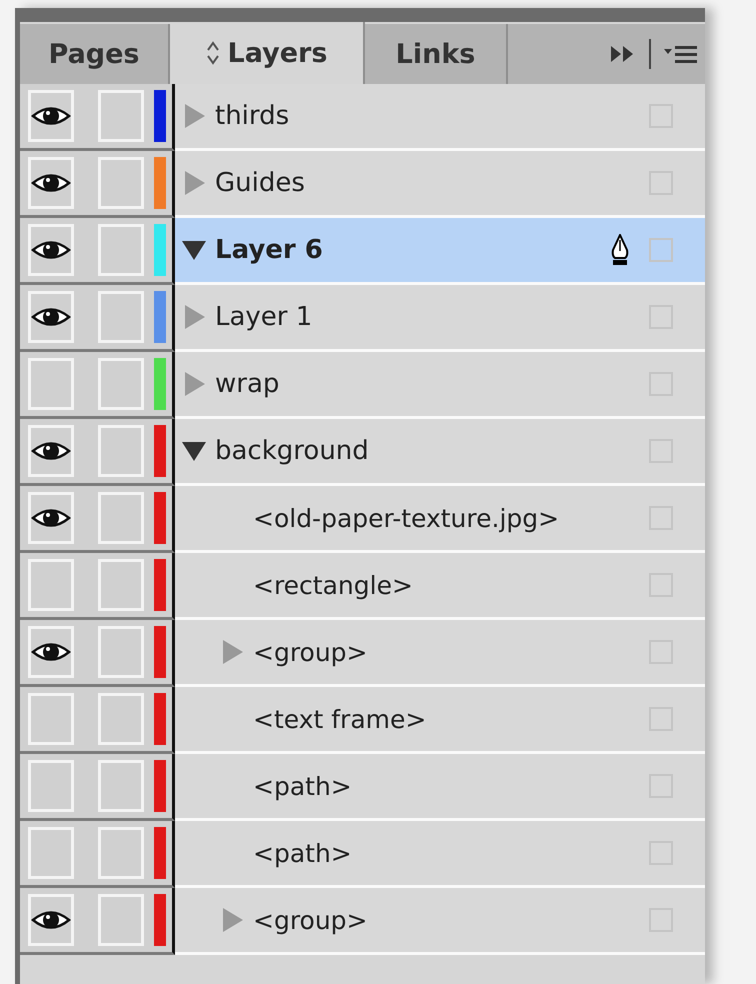 This screenshot has height=984, width=756. Describe the element at coordinates (440, 184) in the screenshot. I see `layer-row: Guides` at that location.